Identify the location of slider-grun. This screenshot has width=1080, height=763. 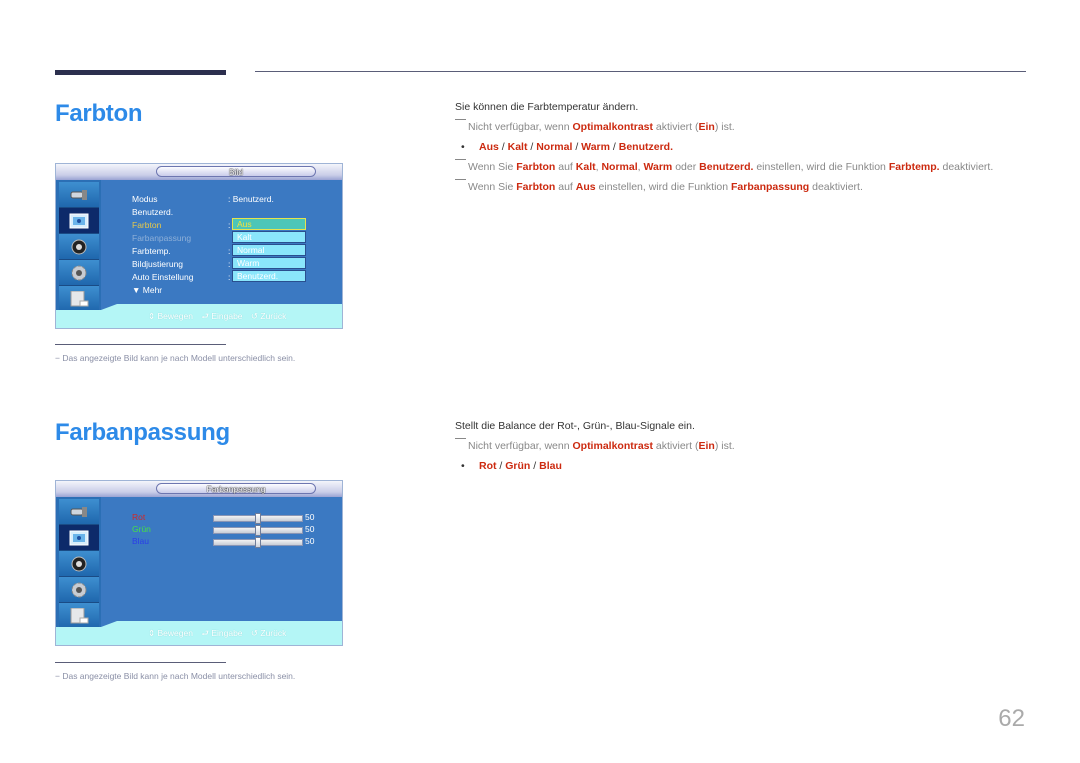
(258, 530).